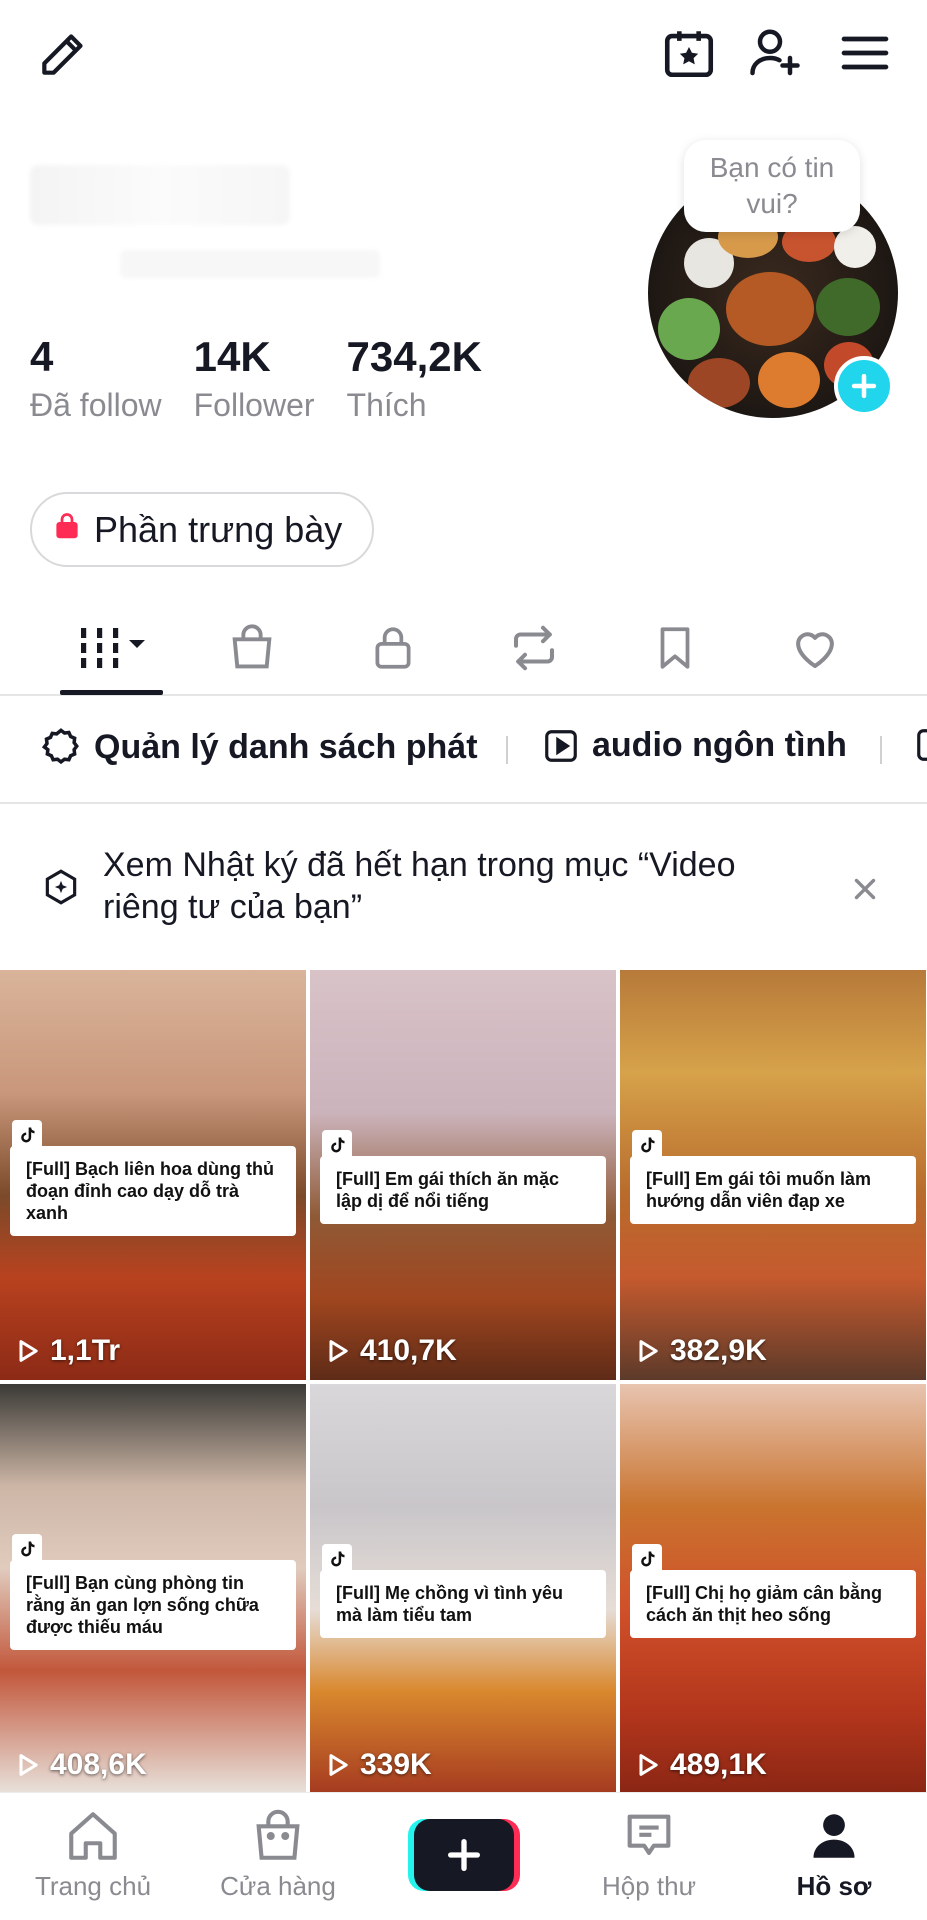  What do you see at coordinates (396, 1764) in the screenshot?
I see `view-count-text: 339K` at bounding box center [396, 1764].